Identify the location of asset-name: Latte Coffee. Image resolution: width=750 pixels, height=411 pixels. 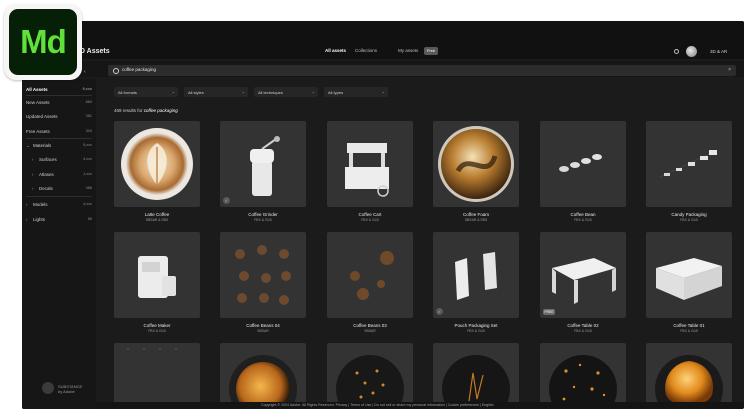
(157, 214).